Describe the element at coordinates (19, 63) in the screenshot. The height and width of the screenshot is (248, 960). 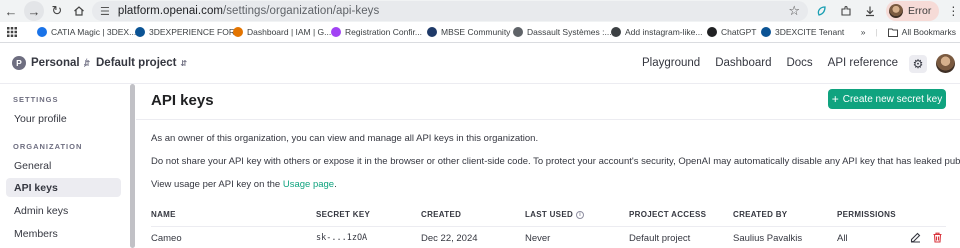
I see `org-avatar: P` at that location.